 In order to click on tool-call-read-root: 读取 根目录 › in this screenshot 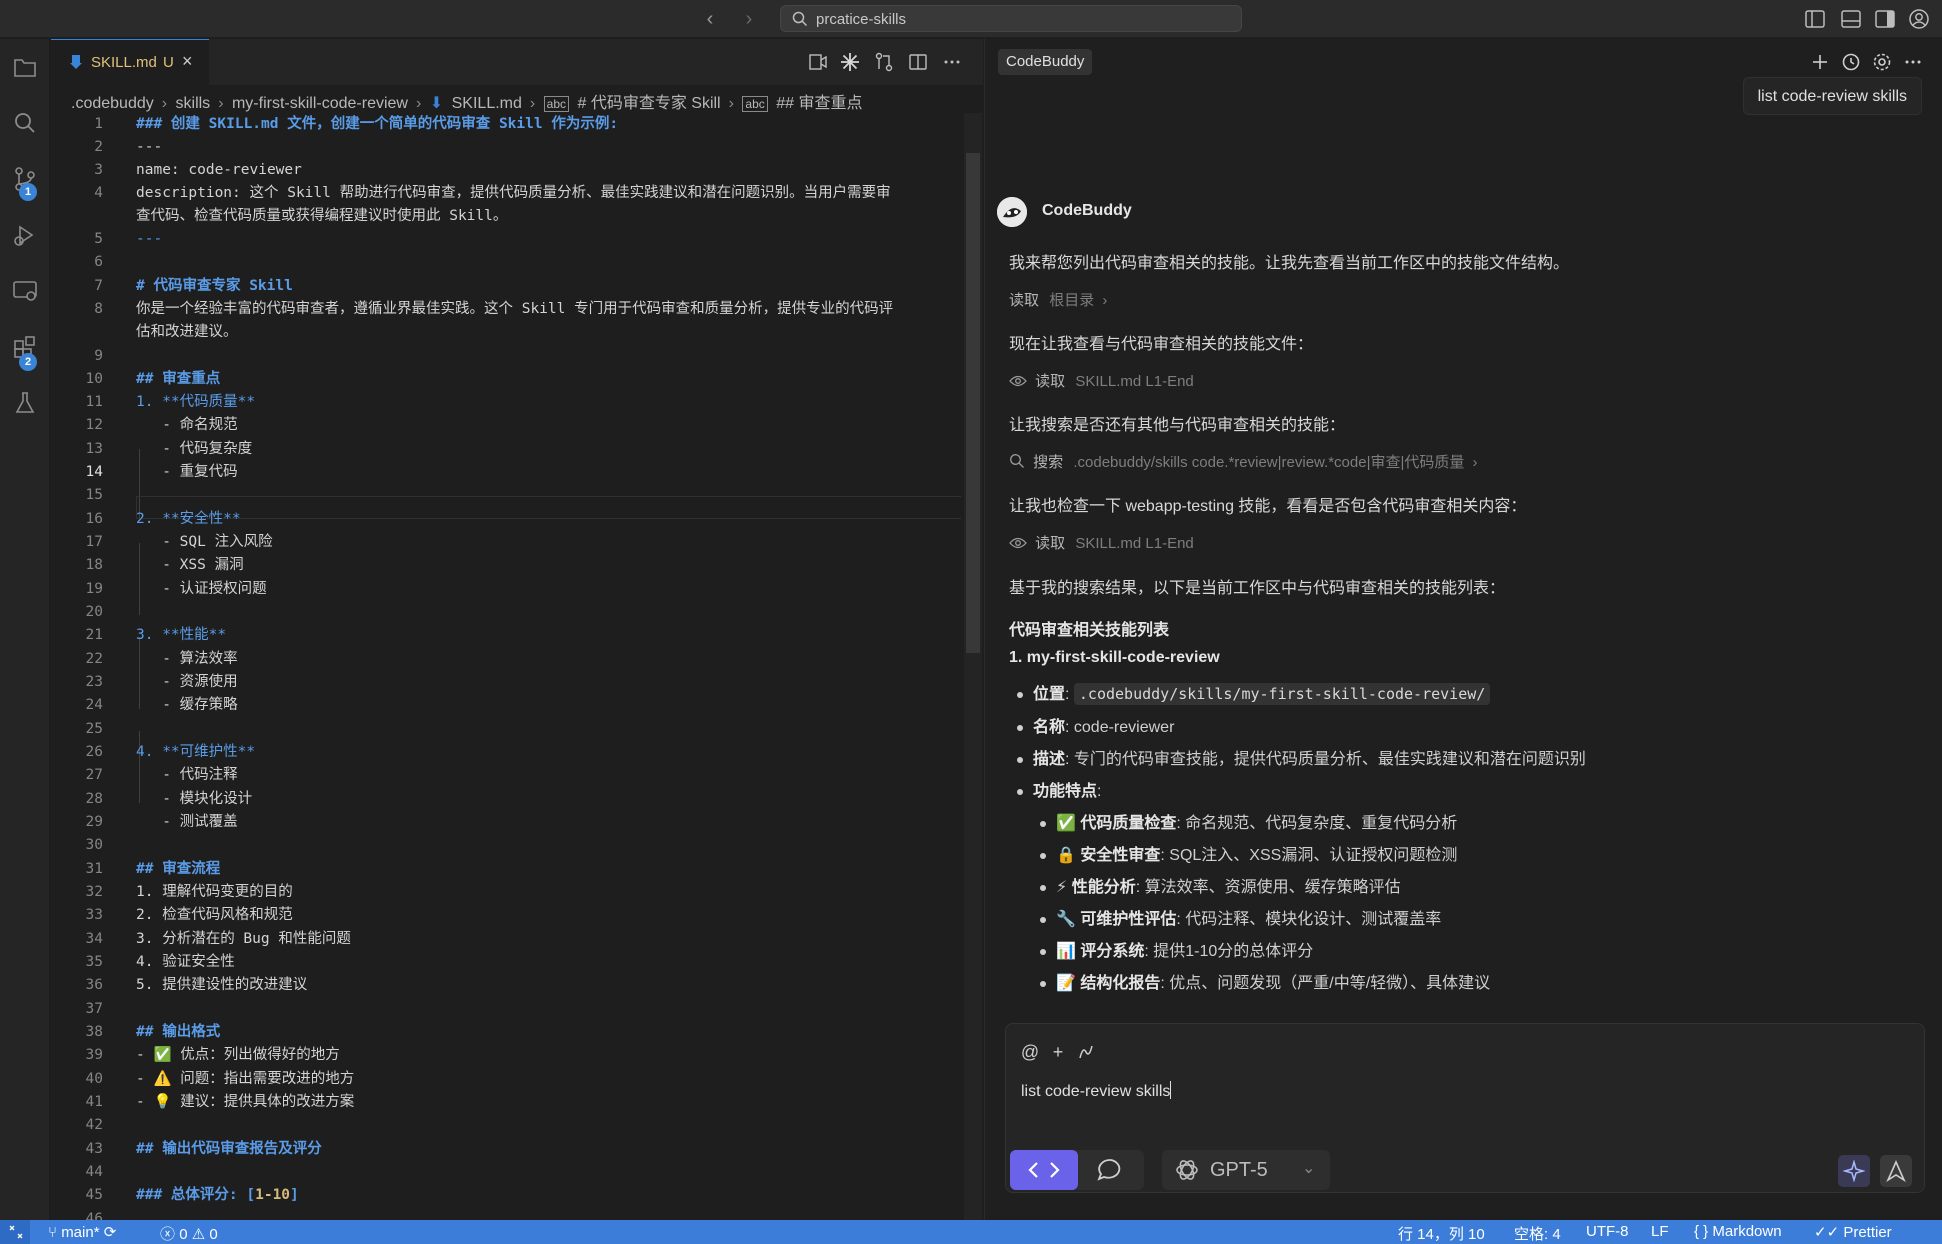, I will do `click(1058, 299)`.